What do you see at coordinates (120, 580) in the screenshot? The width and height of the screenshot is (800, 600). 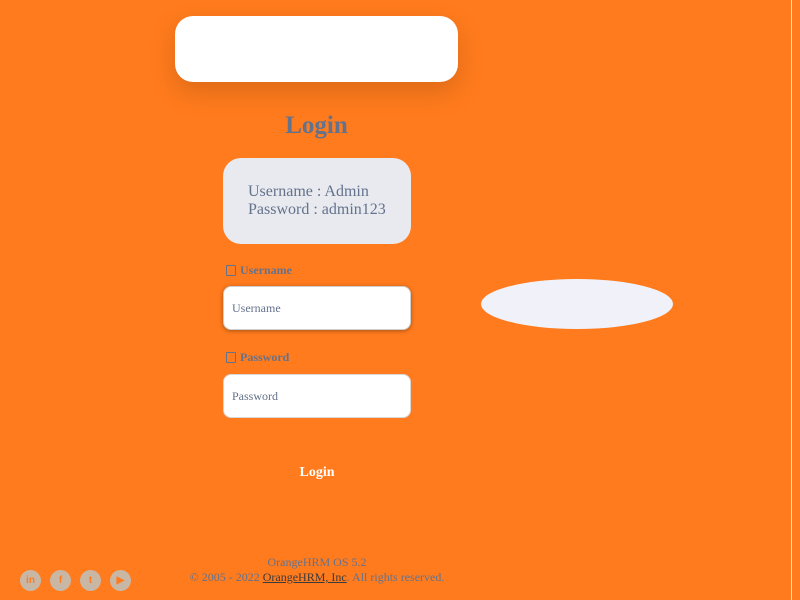 I see `youtube-icon: ▶` at bounding box center [120, 580].